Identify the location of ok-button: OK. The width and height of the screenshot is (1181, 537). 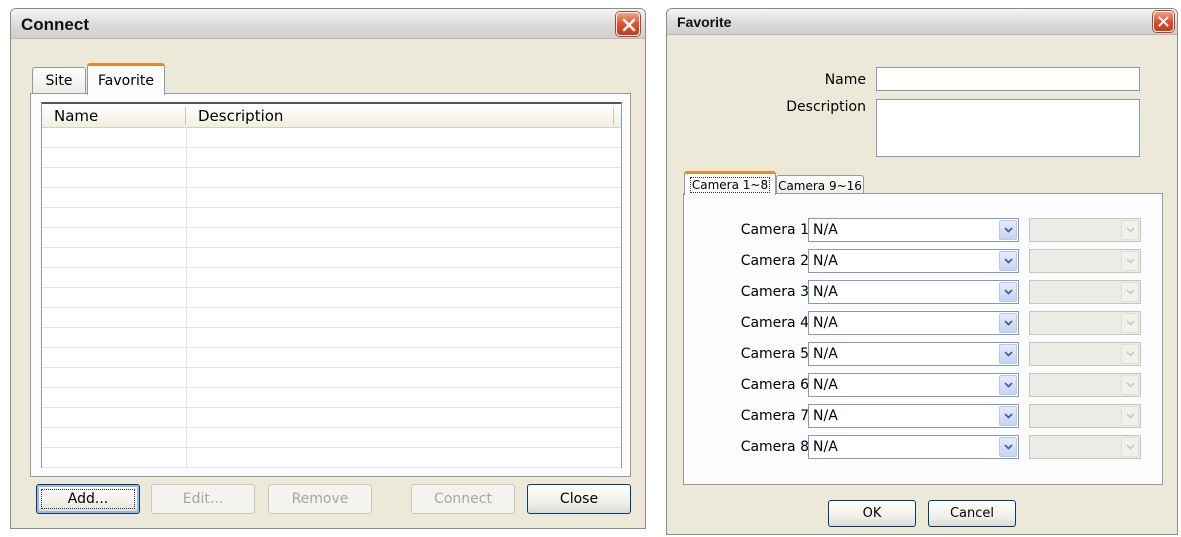
(872, 513).